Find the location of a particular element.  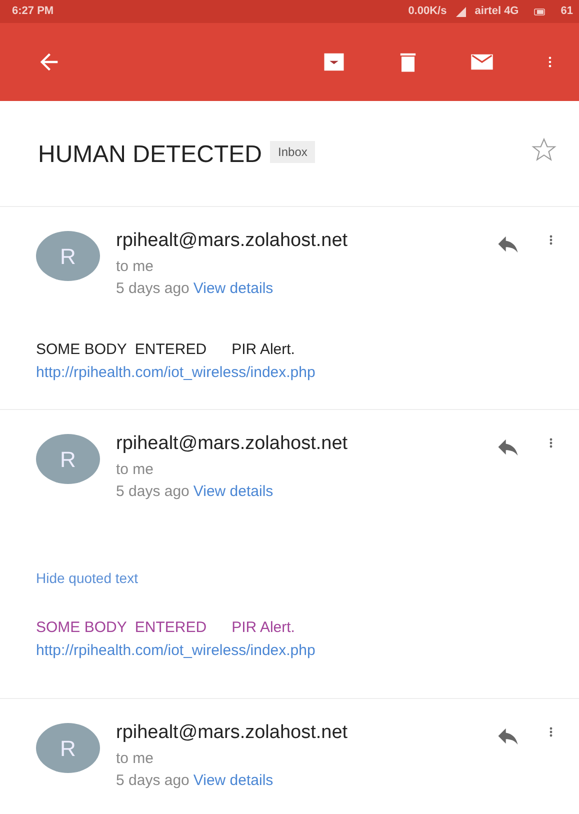

star-icon is located at coordinates (544, 150).